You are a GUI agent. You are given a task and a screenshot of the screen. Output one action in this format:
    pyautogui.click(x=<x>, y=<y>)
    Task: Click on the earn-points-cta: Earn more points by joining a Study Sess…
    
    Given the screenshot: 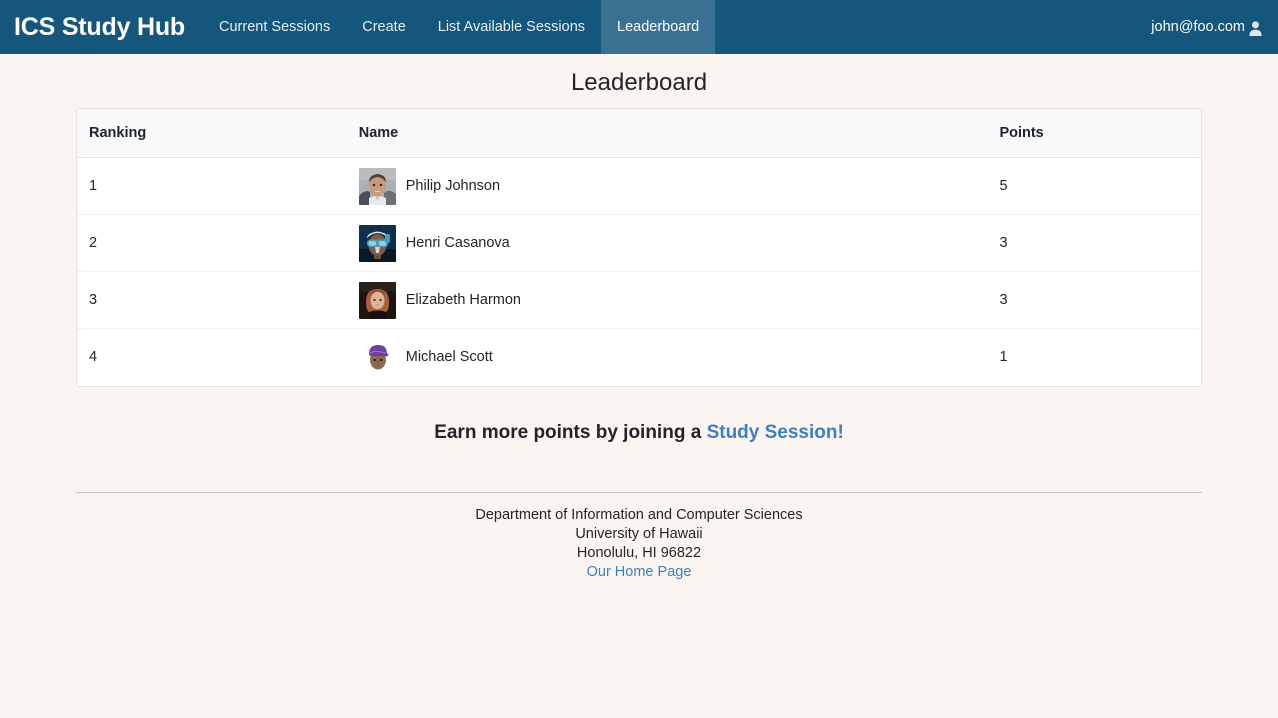 What is the action you would take?
    pyautogui.click(x=639, y=416)
    